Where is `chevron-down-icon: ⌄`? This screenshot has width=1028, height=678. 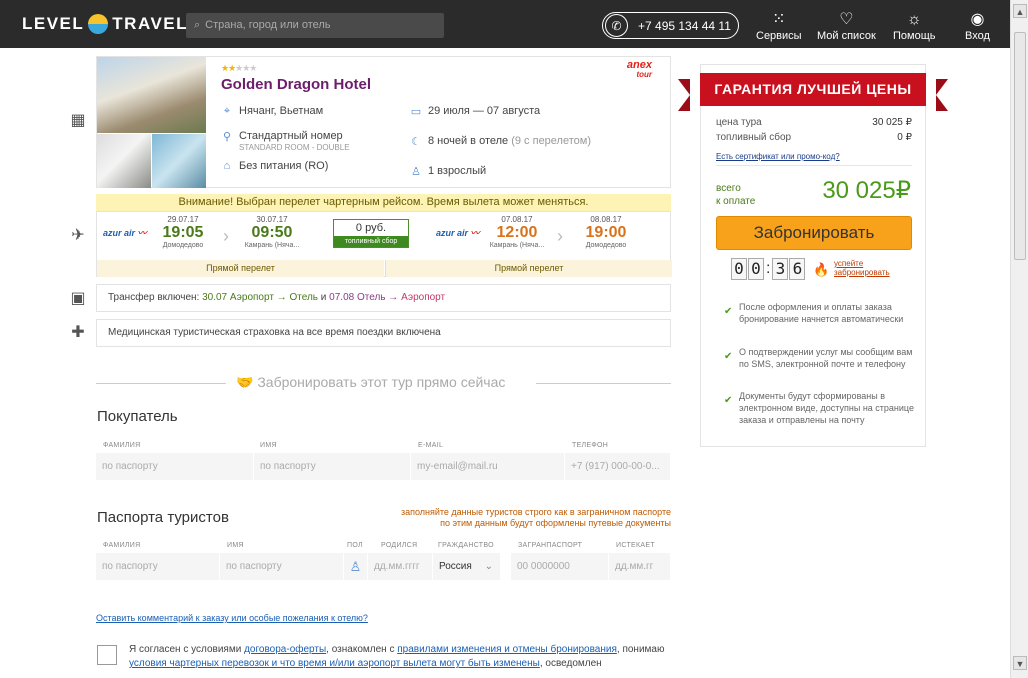 chevron-down-icon: ⌄ is located at coordinates (488, 566).